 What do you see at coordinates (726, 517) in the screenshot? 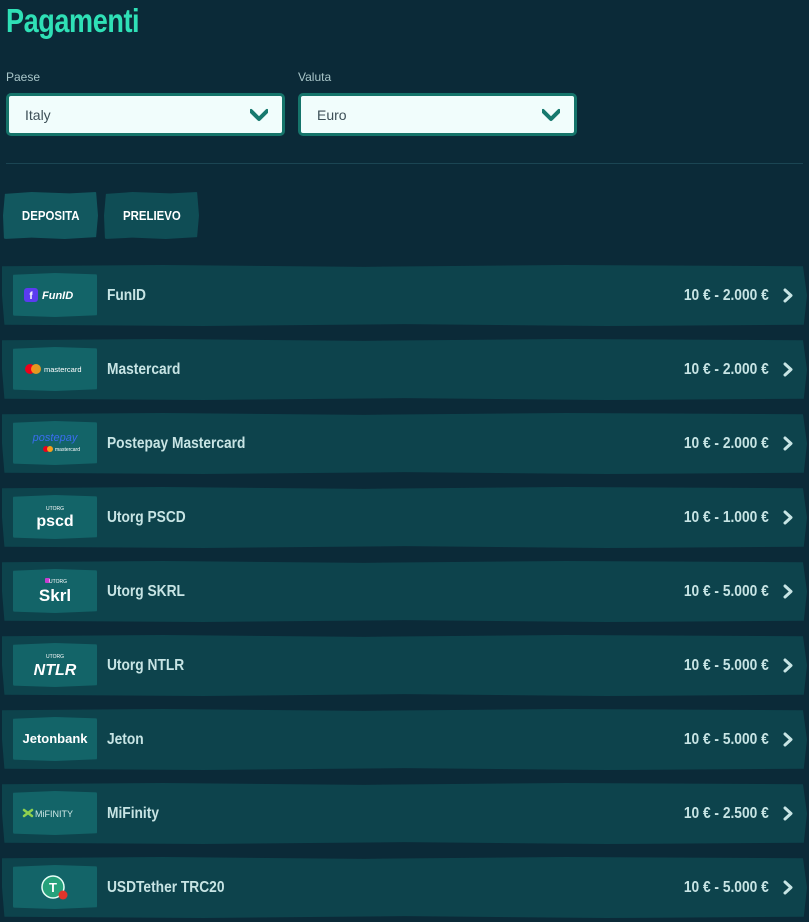
I see `method-range: 10 € - 1.000 €` at bounding box center [726, 517].